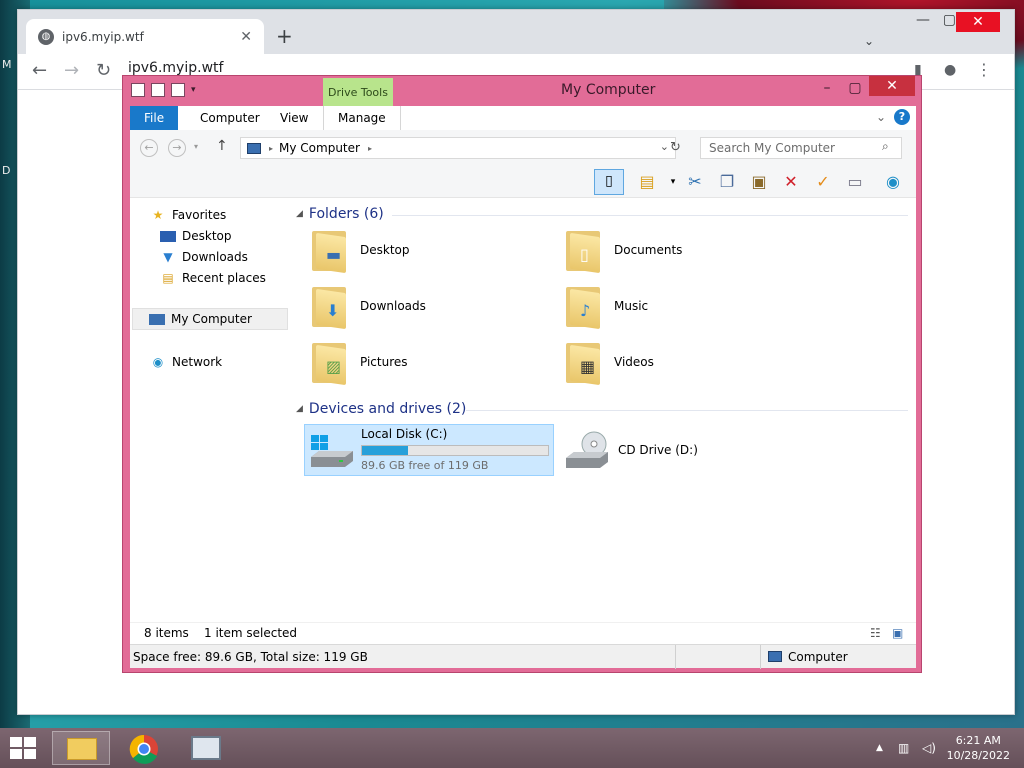  What do you see at coordinates (512, 748) in the screenshot?
I see `taskbar: ▲ ▥ ◁) 6:21 AM 10/28/2022` at bounding box center [512, 748].